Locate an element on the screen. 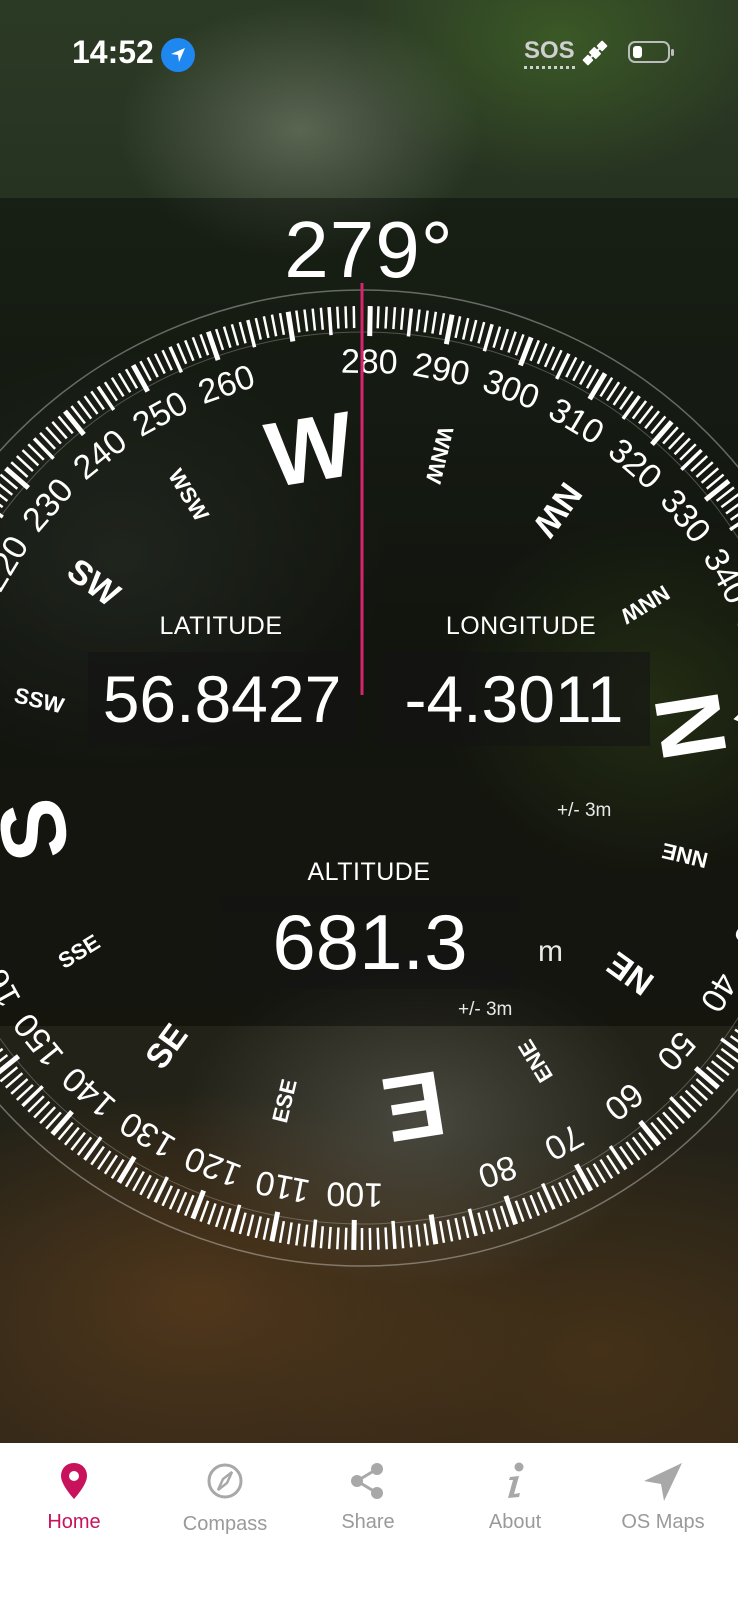 The image size is (738, 1600). cardinal-label: W is located at coordinates (310, 450).